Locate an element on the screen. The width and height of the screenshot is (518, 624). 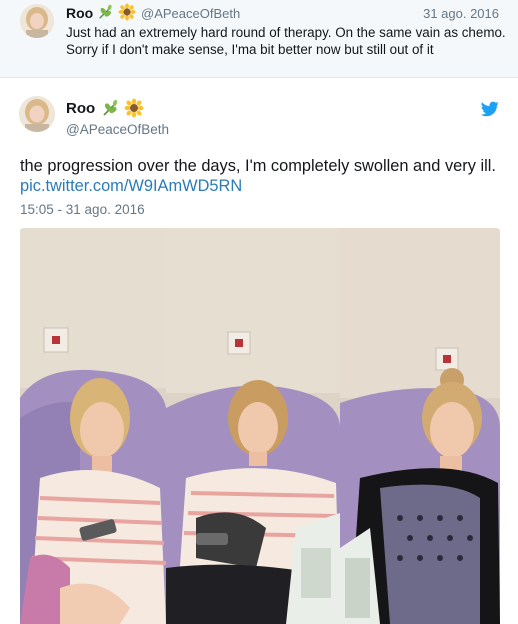
tweet-date: 31 ago. 2016 is located at coordinates (461, 13).